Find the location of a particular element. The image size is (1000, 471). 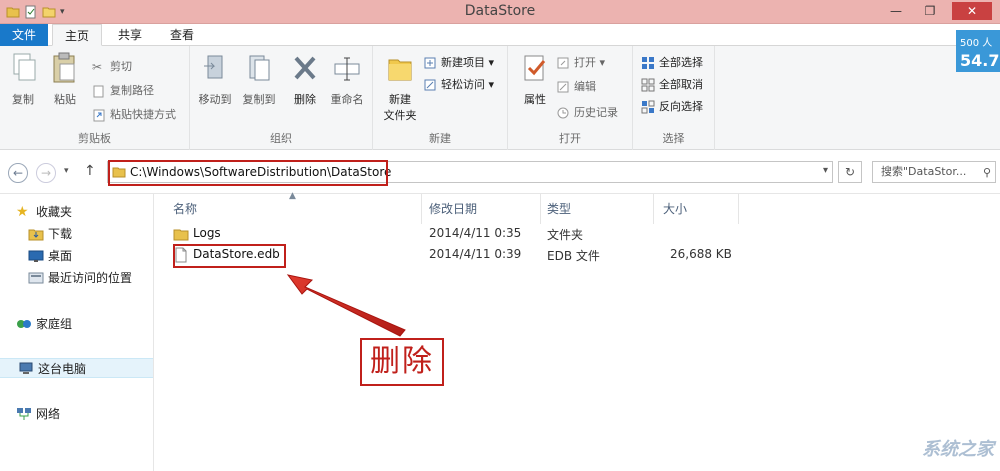

history-button: 历史记录 is located at coordinates (587, 113).